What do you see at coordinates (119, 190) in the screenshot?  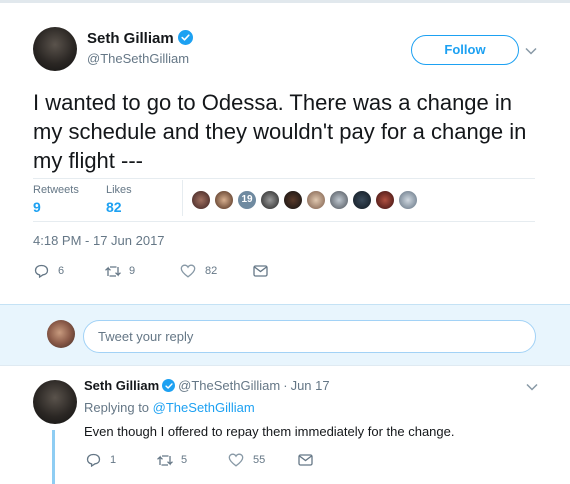 I see `likes-label: Likes` at bounding box center [119, 190].